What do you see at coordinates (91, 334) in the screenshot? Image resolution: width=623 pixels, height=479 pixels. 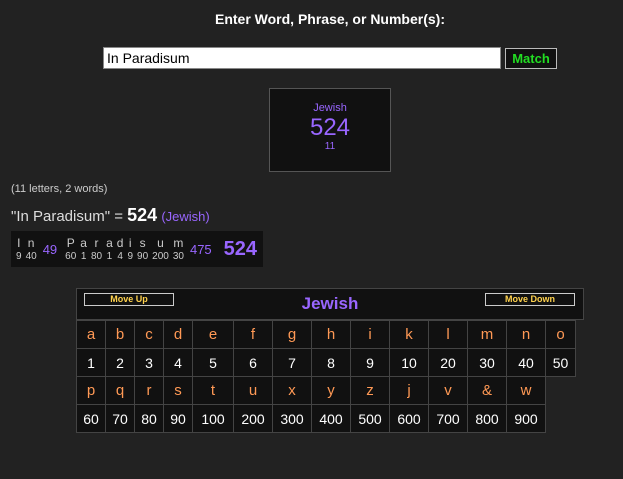 I see `chart-letter: a` at bounding box center [91, 334].